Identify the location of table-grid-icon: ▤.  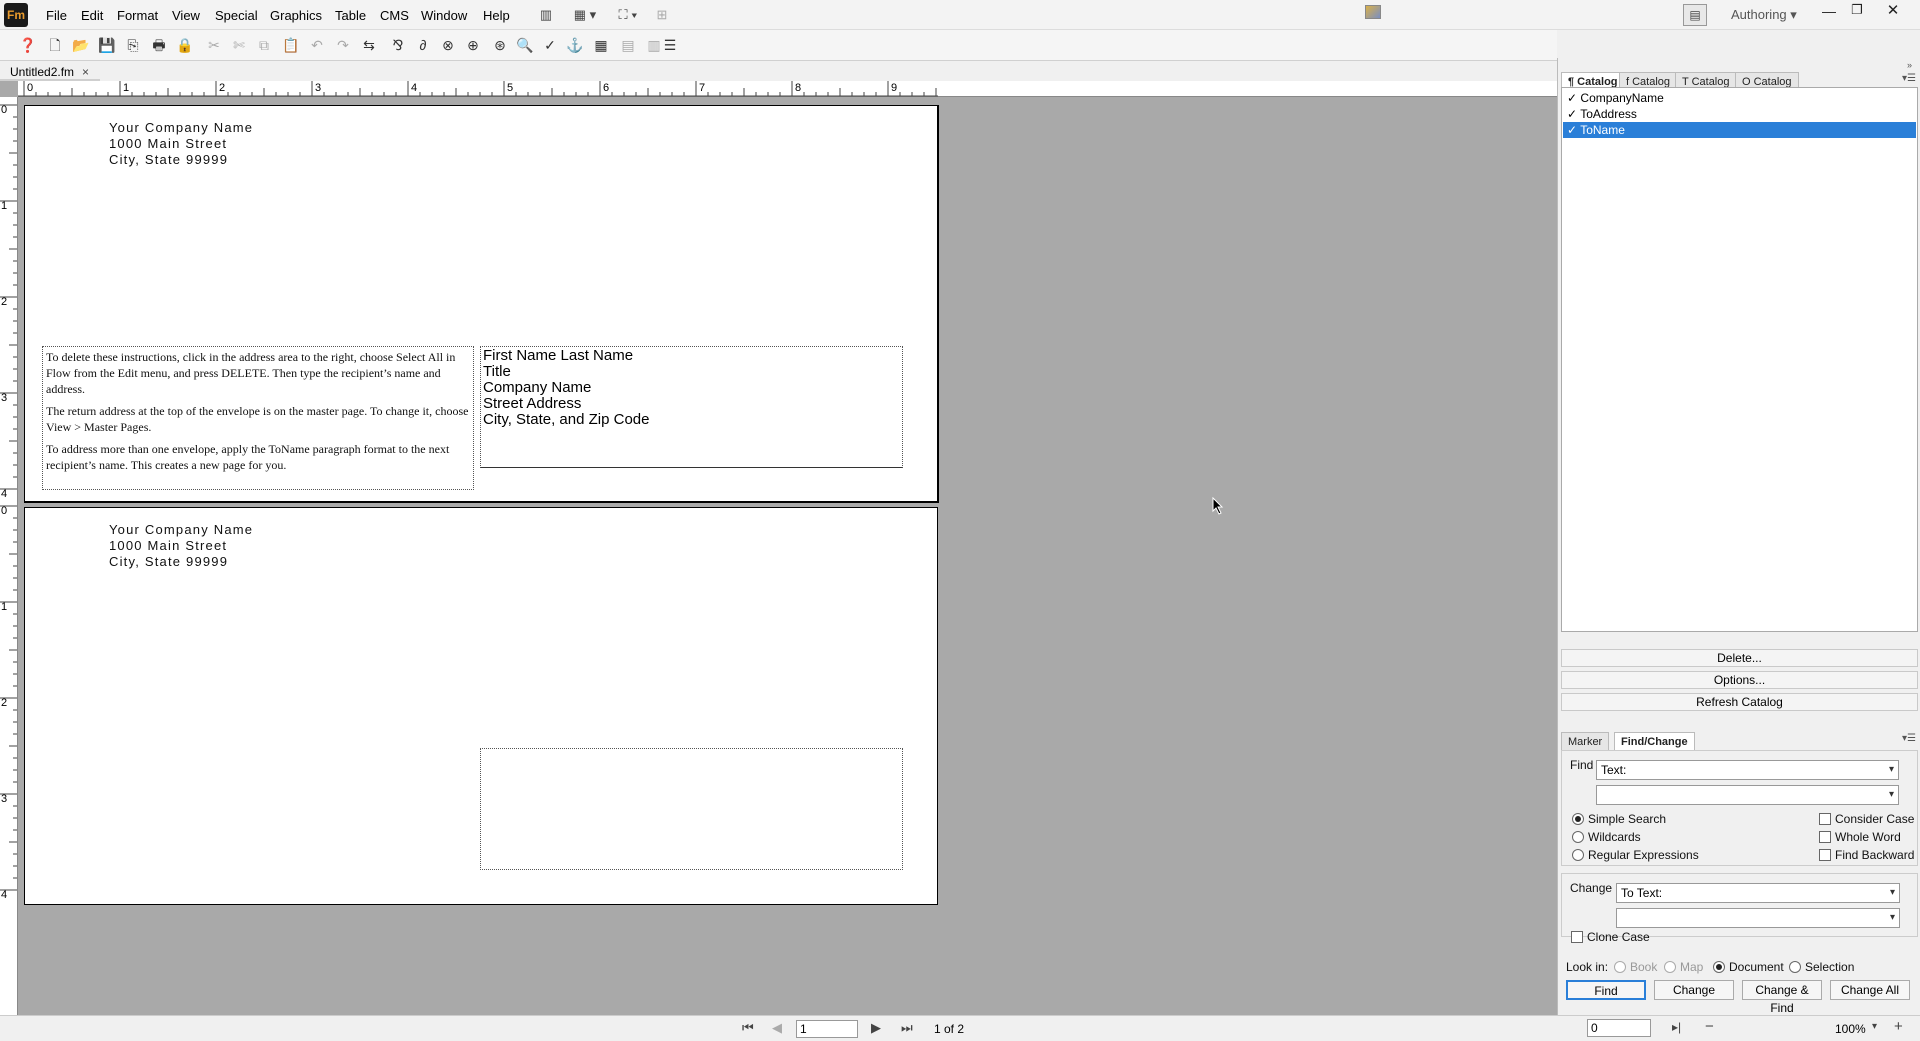
(628, 45).